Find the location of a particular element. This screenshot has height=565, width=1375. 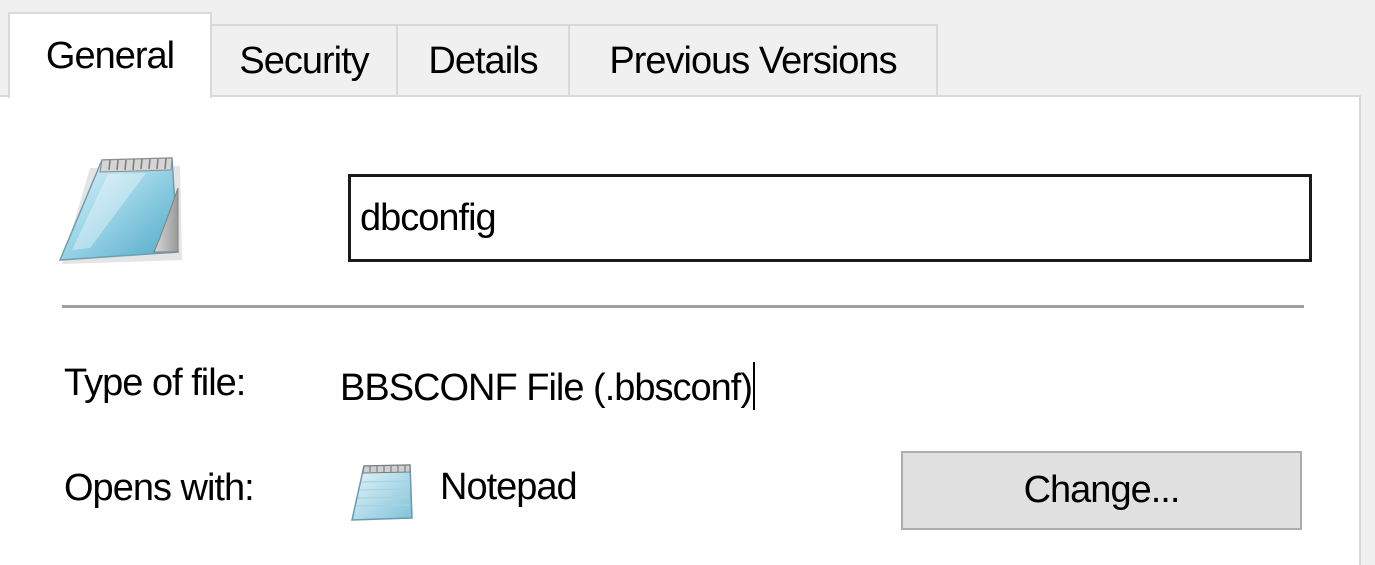

tab-previous-versions: Previous Versions is located at coordinates (753, 60).